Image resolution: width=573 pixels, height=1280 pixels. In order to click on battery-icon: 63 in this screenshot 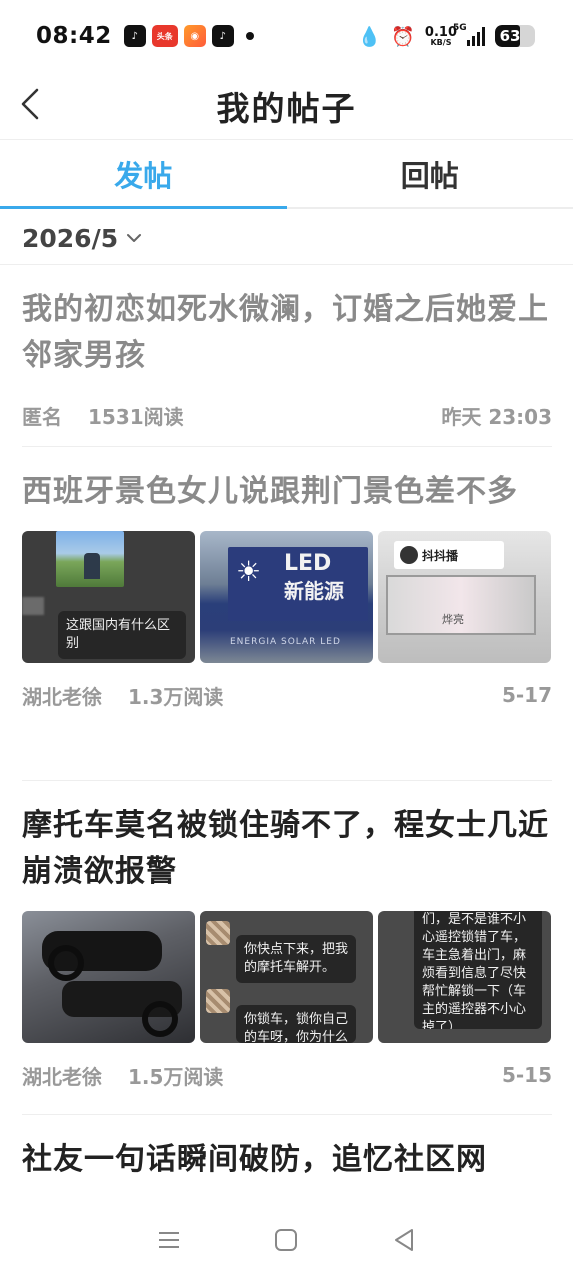, I will do `click(515, 36)`.